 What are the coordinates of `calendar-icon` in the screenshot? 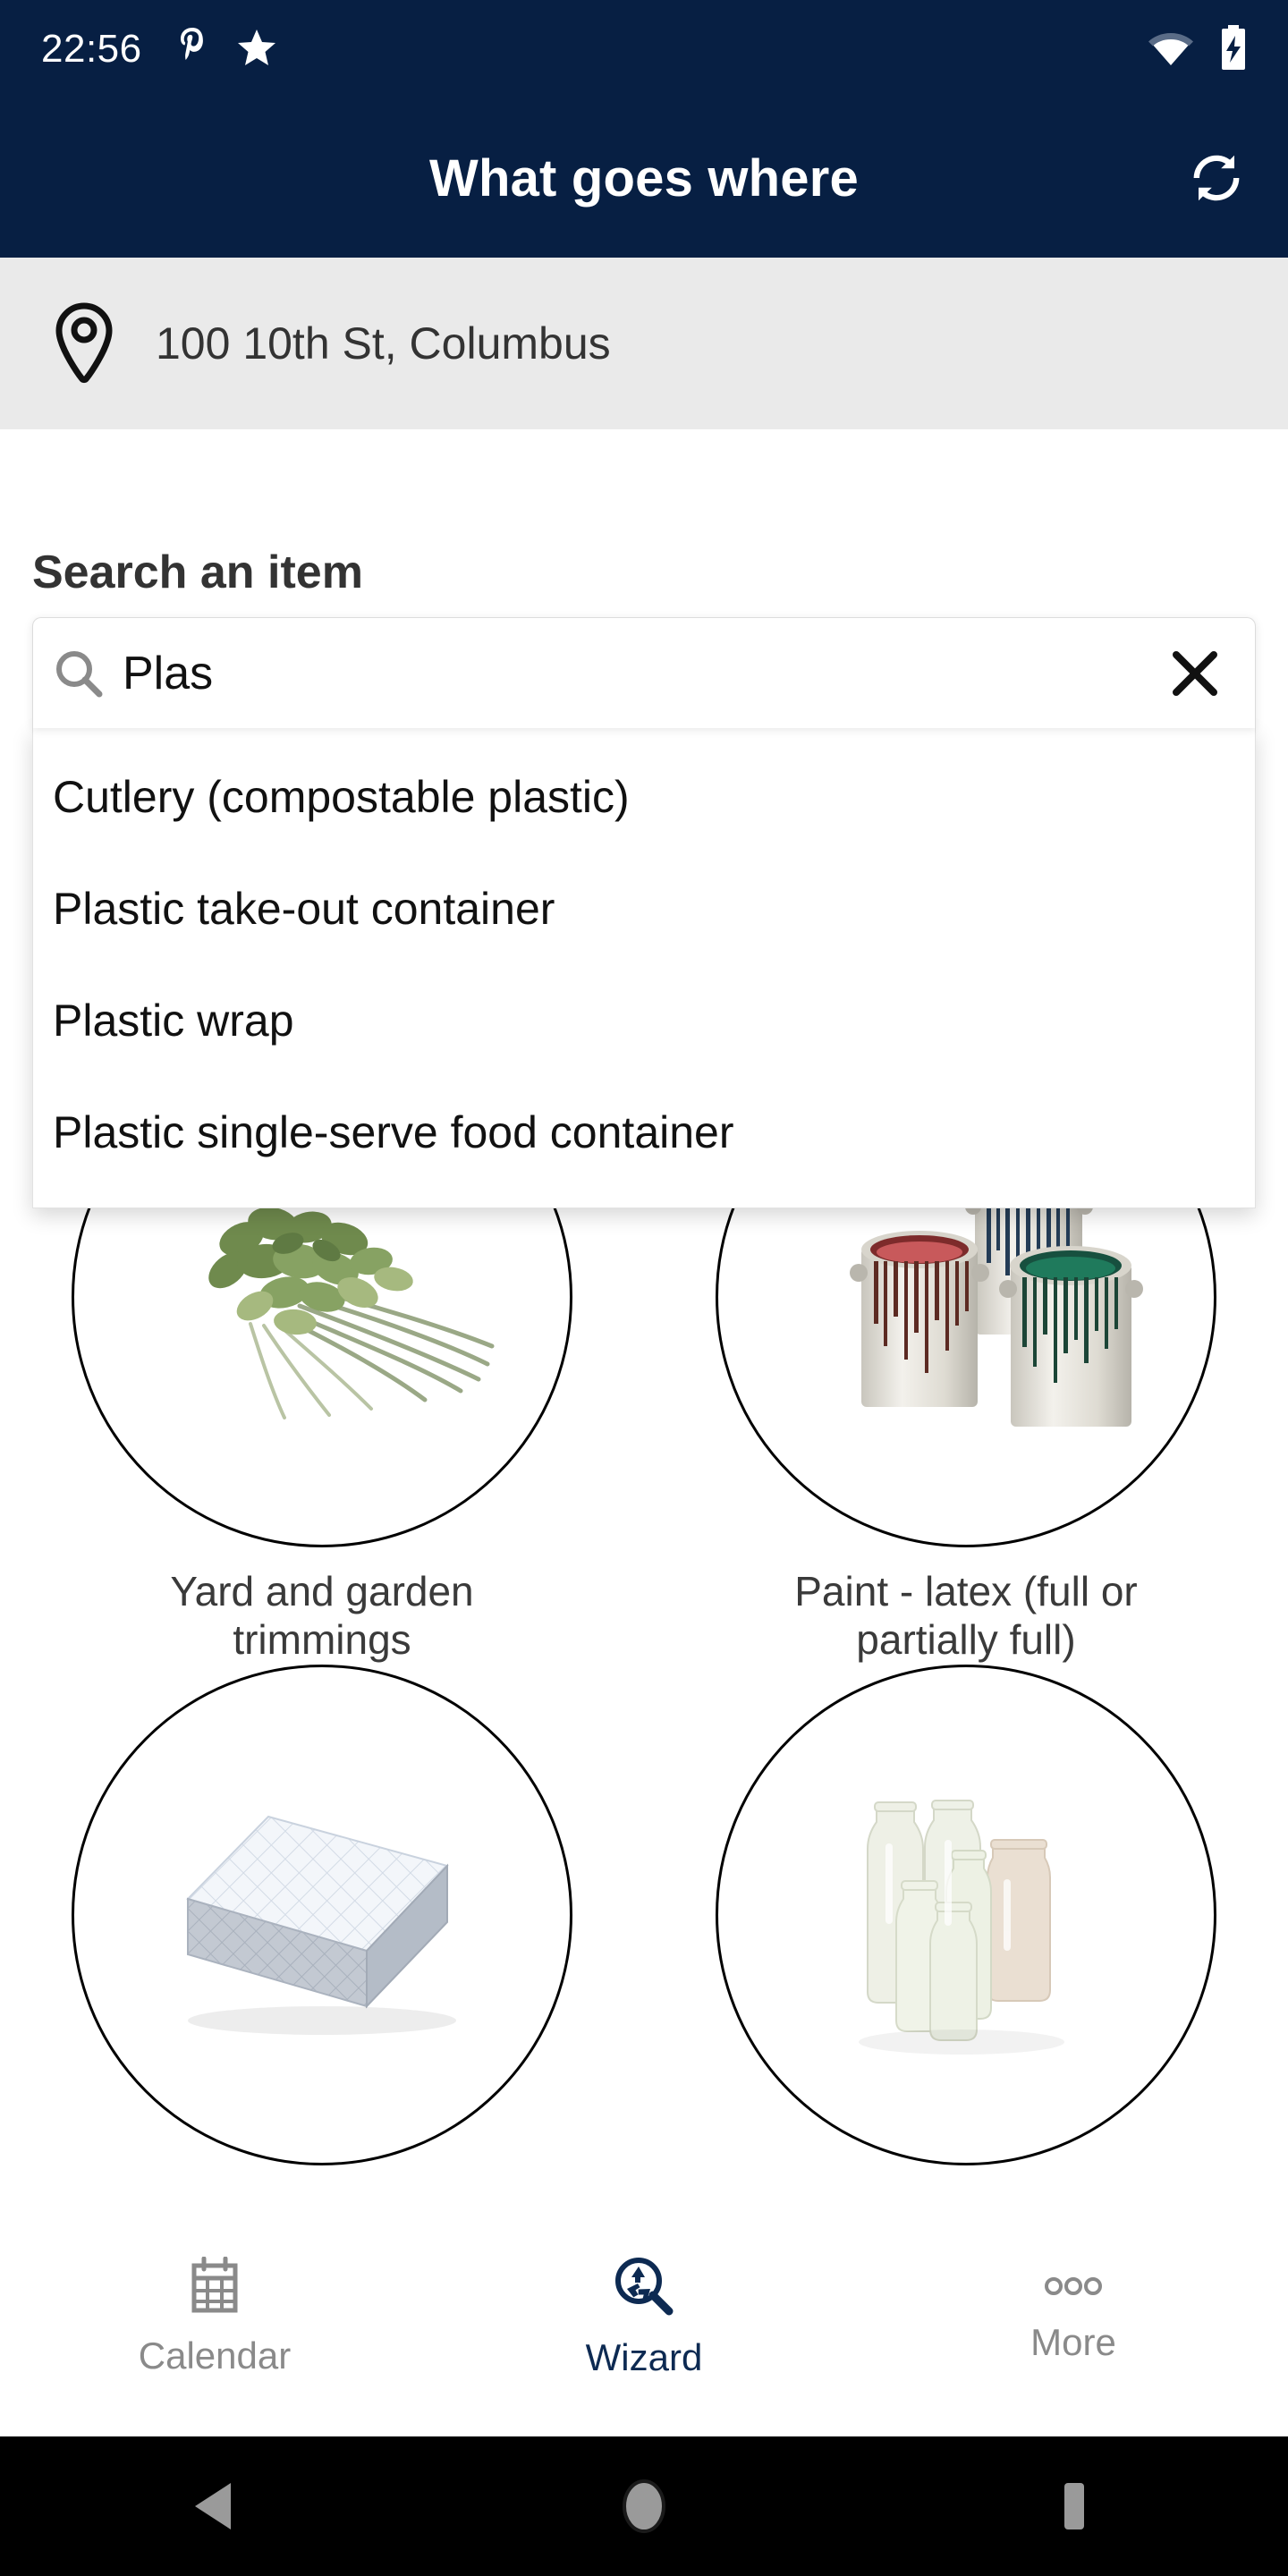 It's located at (214, 2288).